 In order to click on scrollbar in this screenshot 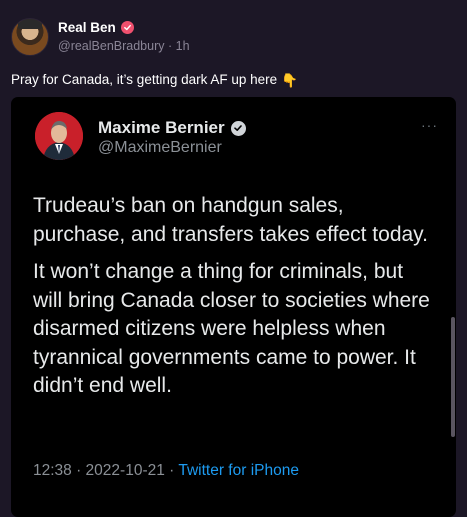, I will do `click(453, 377)`.